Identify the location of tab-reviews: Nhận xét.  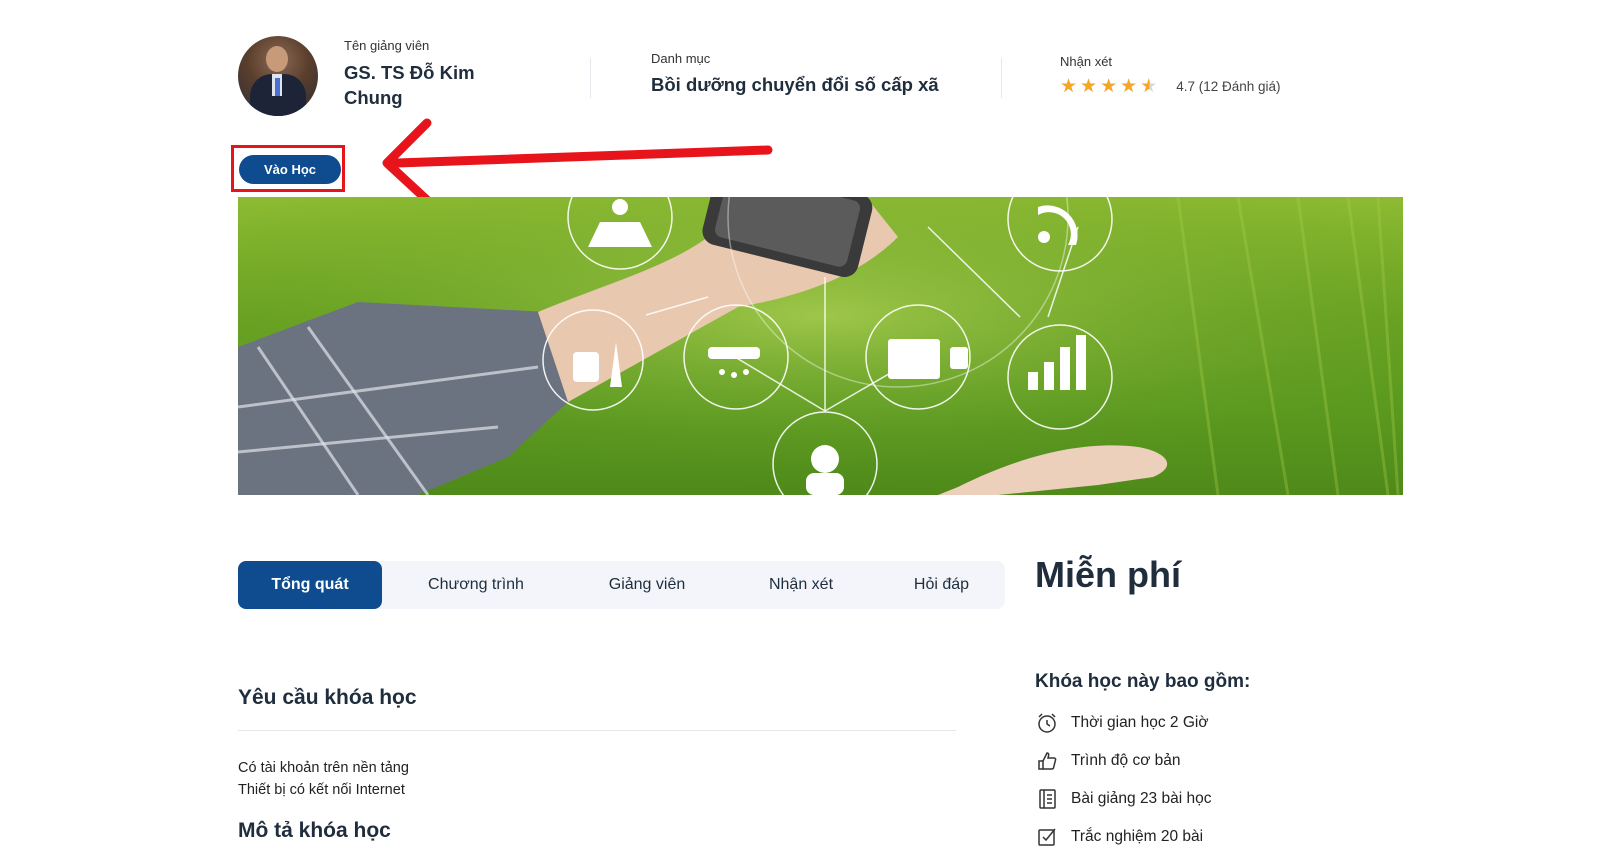
(801, 585).